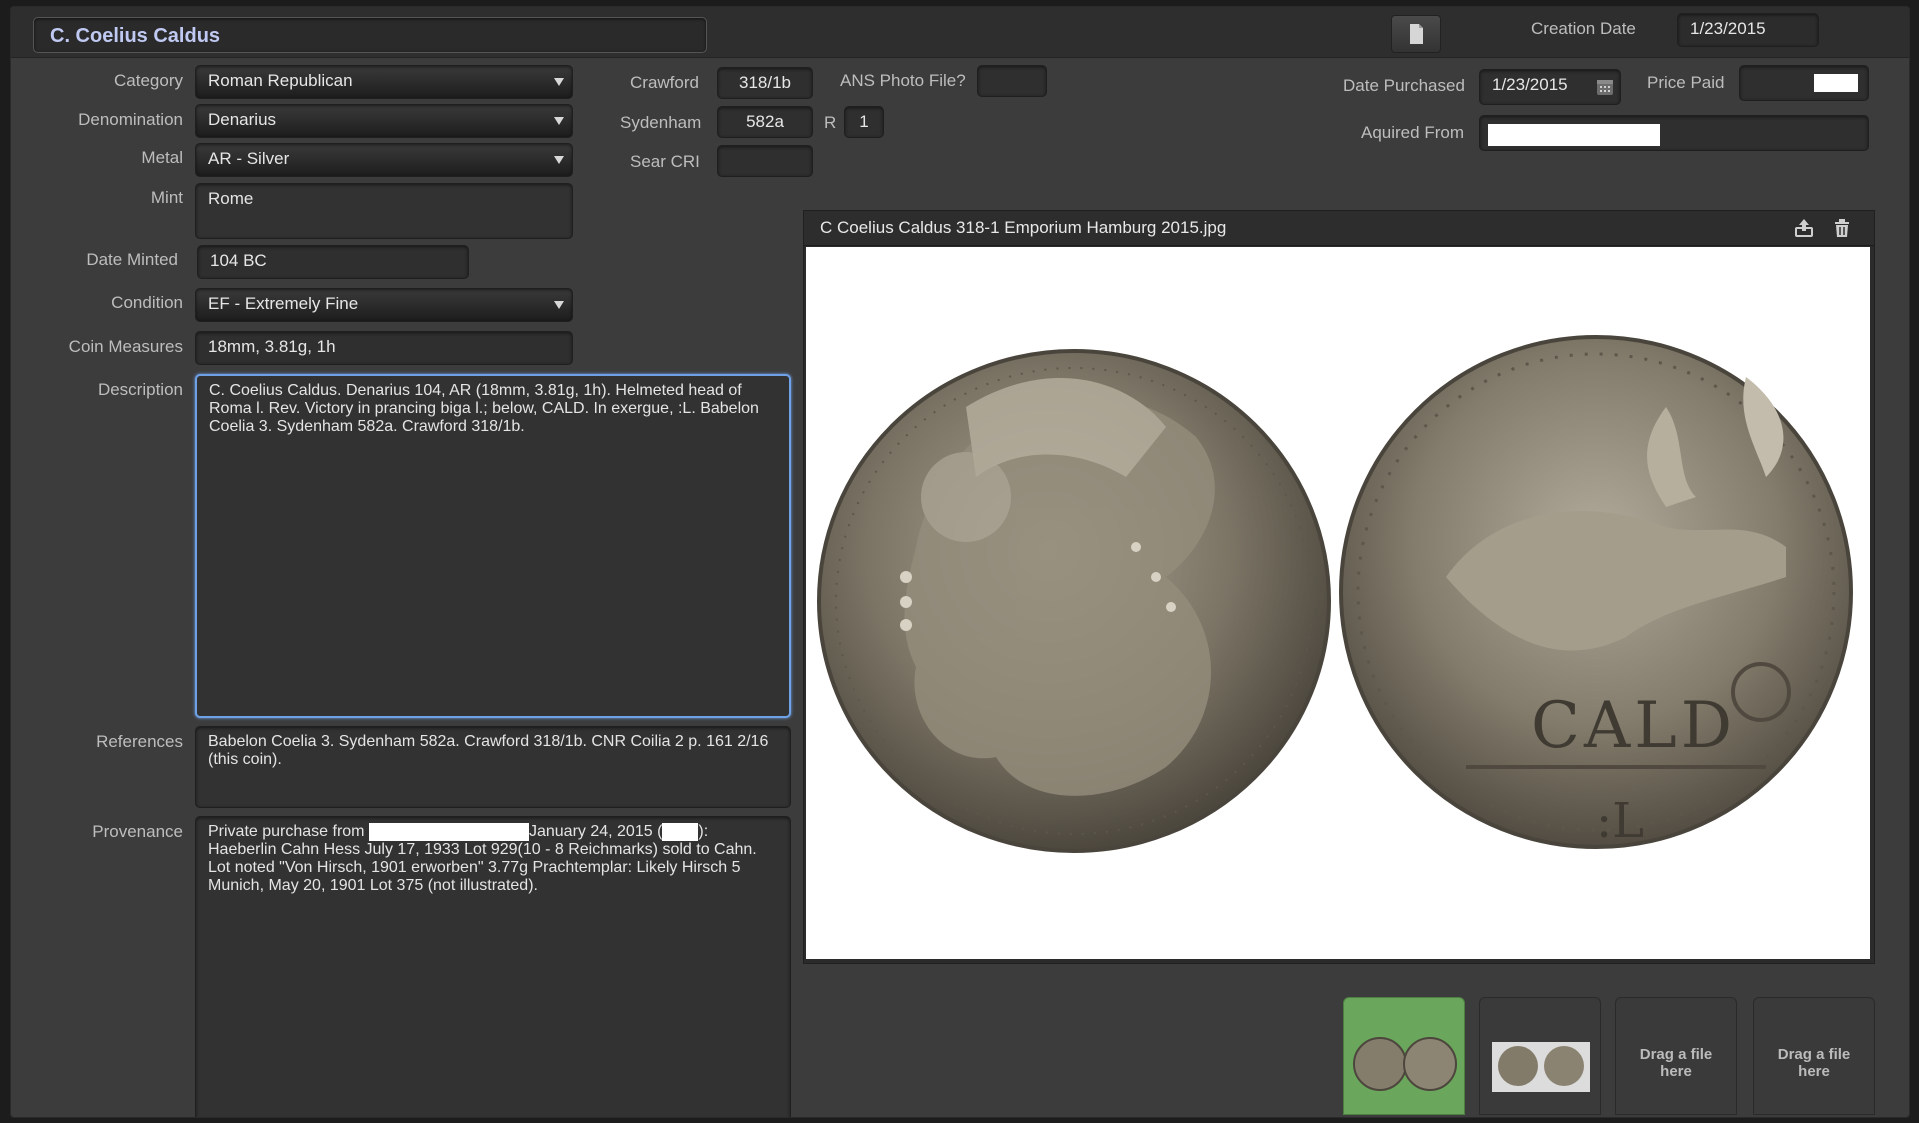 This screenshot has height=1123, width=1919. What do you see at coordinates (166, 197) in the screenshot?
I see `mint-label: Mint` at bounding box center [166, 197].